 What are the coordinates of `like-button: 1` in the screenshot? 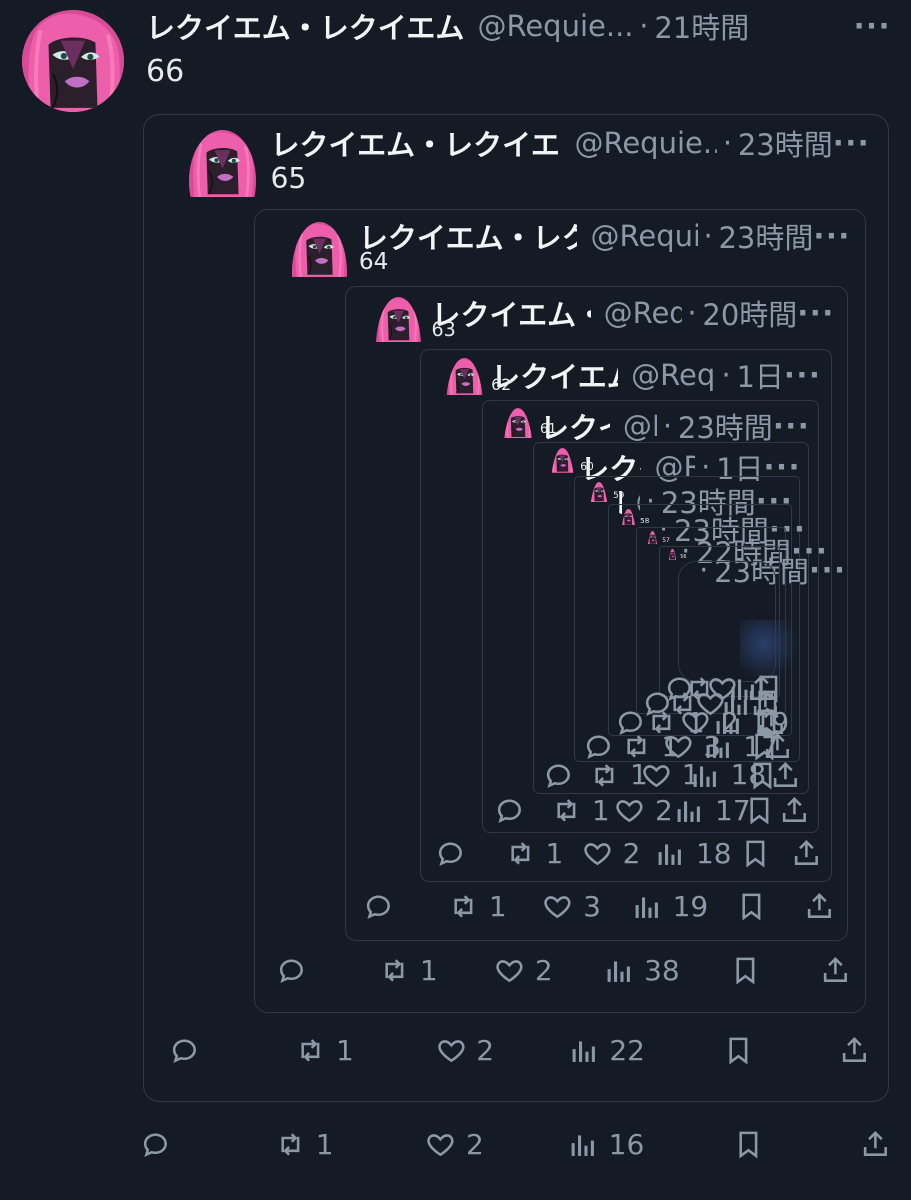 It's located at (670, 774).